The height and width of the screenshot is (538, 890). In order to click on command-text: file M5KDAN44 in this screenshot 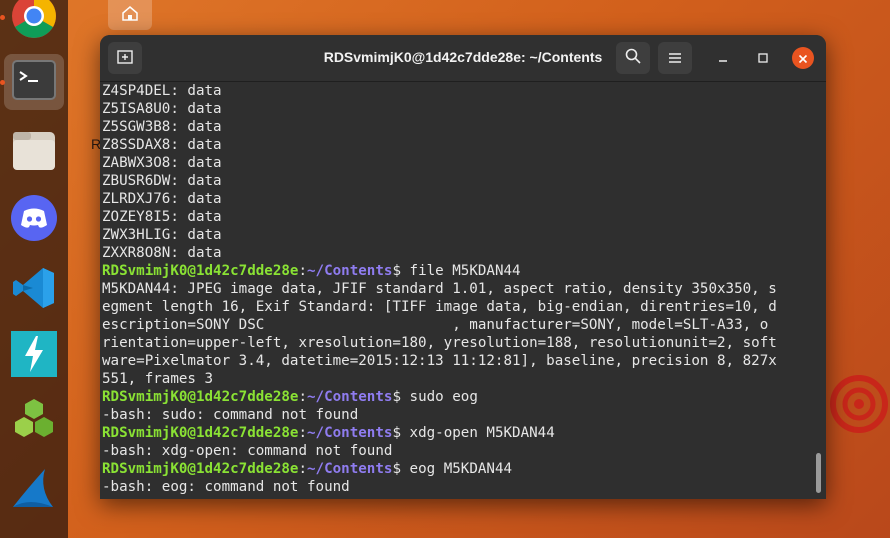, I will do `click(465, 271)`.